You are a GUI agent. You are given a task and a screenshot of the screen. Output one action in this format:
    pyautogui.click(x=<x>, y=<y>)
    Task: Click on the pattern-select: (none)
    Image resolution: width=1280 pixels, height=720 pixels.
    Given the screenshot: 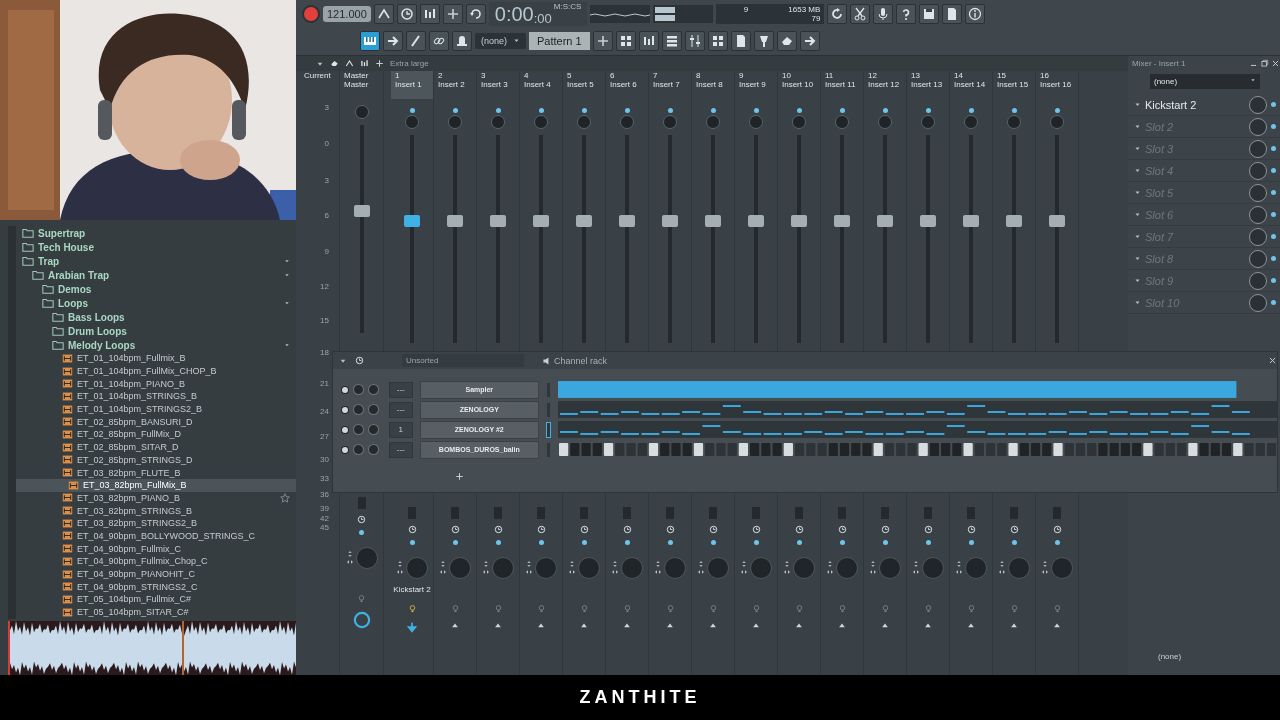 What is the action you would take?
    pyautogui.click(x=500, y=40)
    